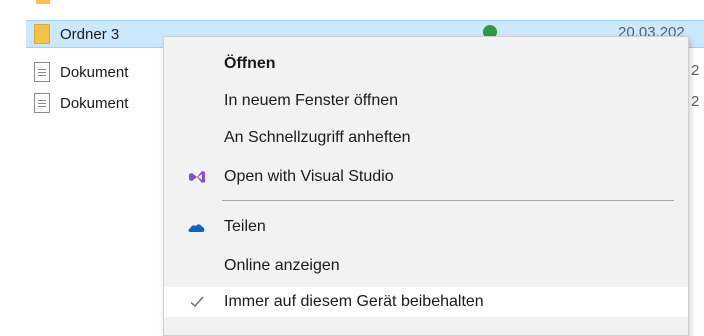  I want to click on menu-item-share: Teilen, so click(426, 227).